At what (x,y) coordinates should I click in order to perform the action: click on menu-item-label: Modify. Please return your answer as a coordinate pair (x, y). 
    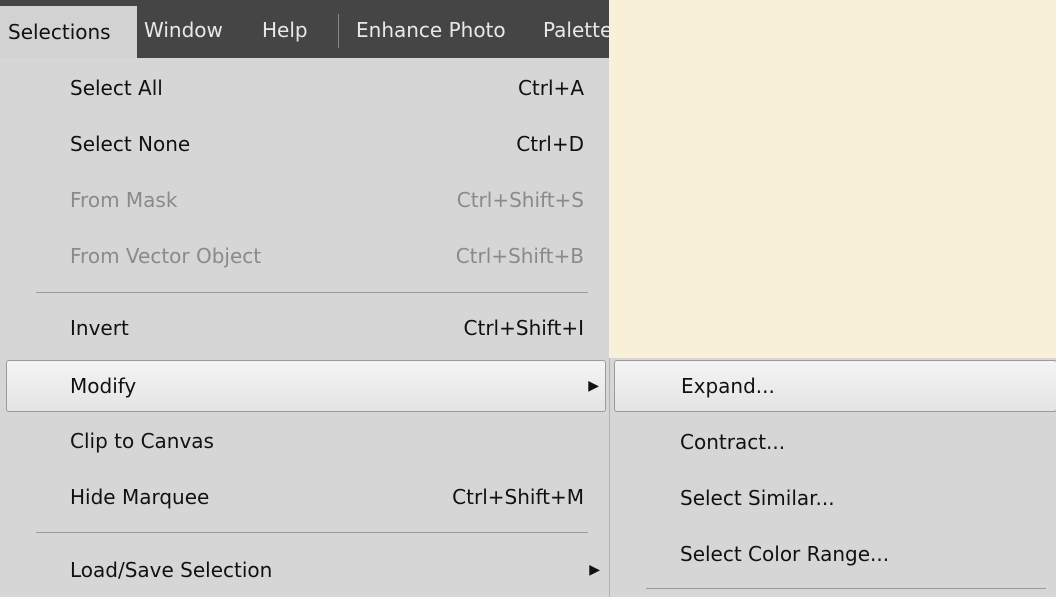
    Looking at the image, I should click on (103, 386).